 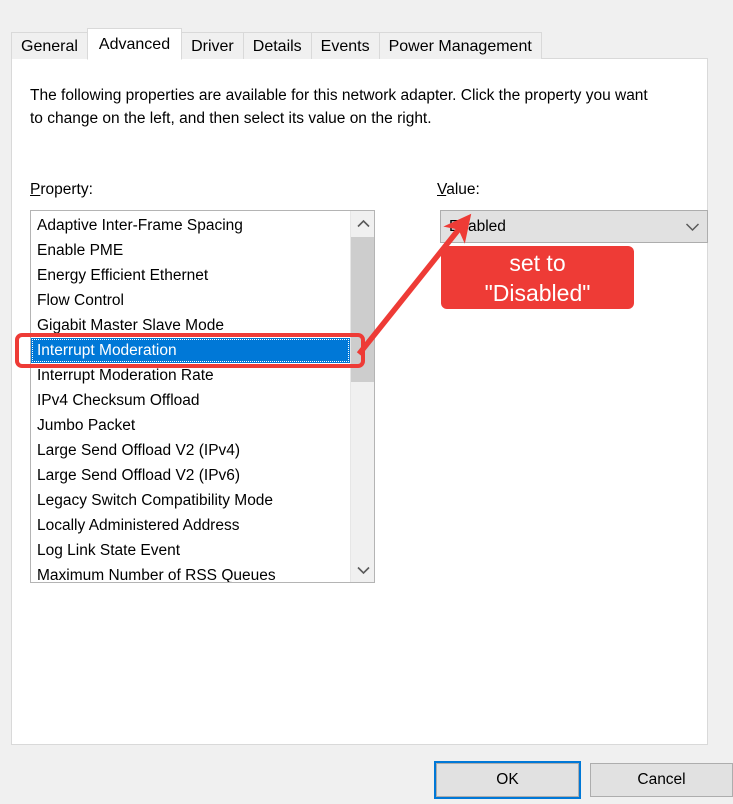 I want to click on tab-power-management: Power Management, so click(x=460, y=45).